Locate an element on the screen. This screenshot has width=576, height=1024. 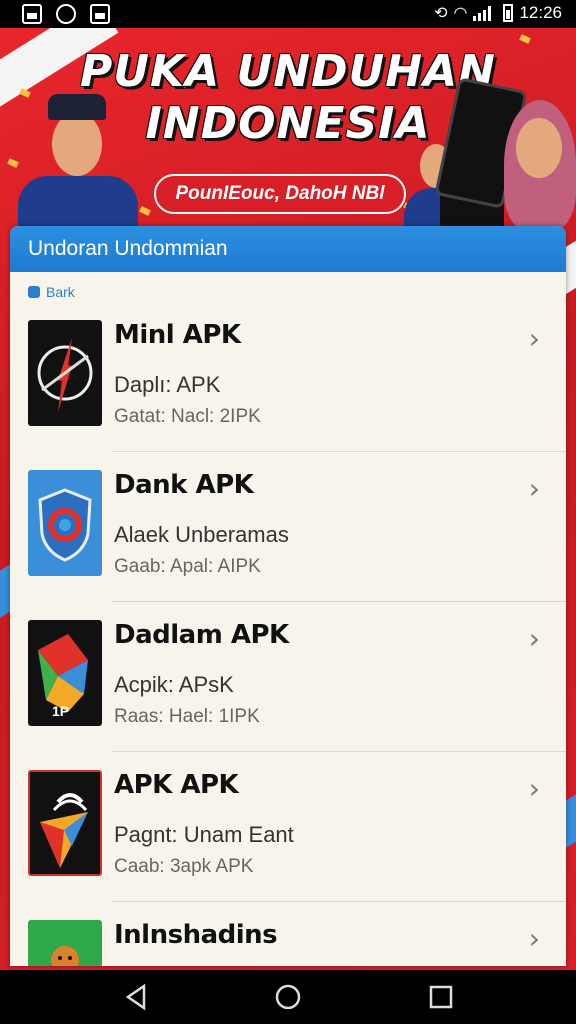
app-list-item: Inlnshadins › is located at coordinates (288, 934).